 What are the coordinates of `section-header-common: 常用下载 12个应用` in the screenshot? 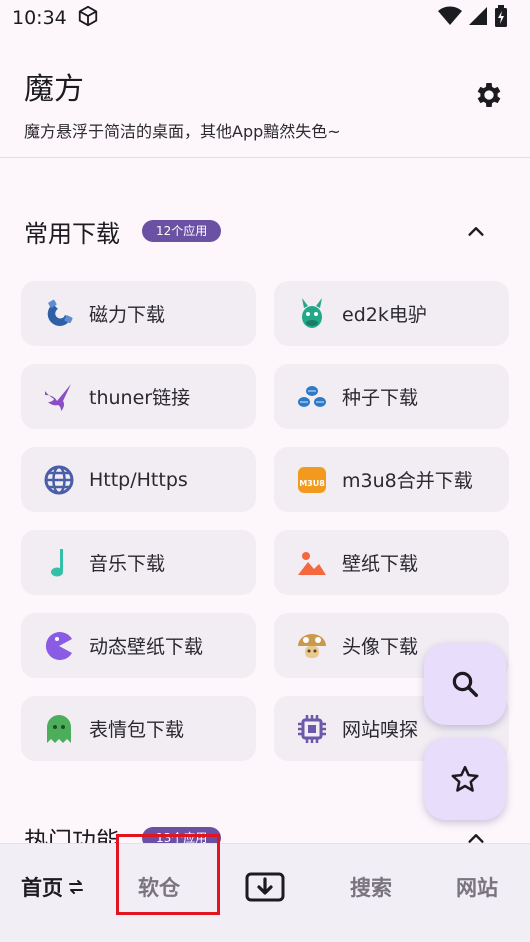 It's located at (265, 231).